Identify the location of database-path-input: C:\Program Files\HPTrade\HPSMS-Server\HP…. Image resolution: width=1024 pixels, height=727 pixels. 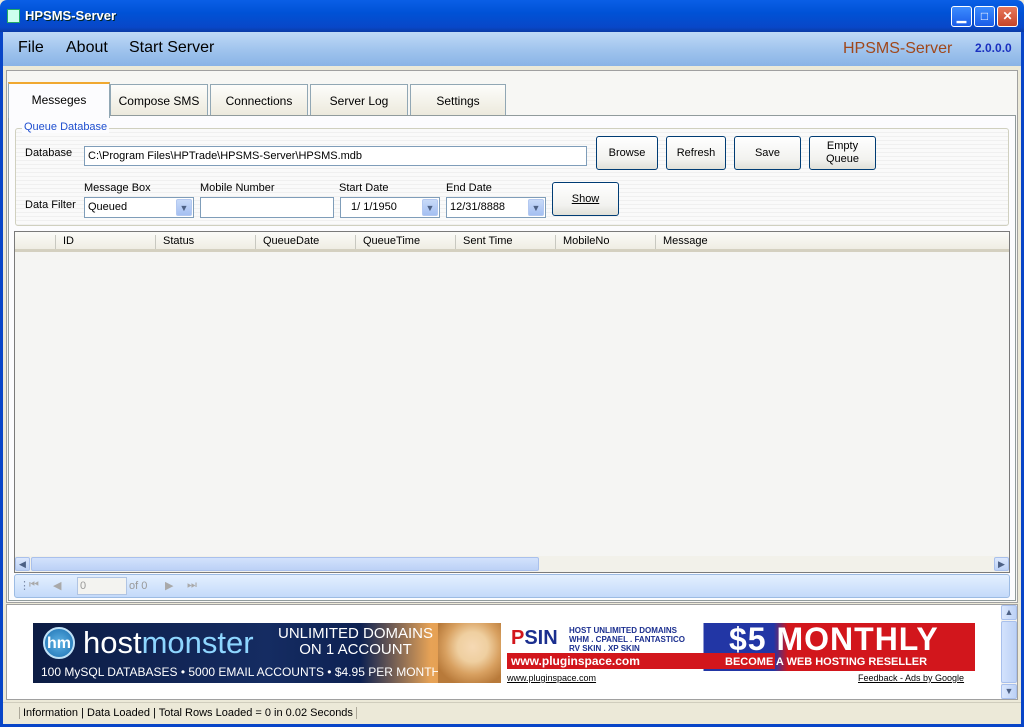
(335, 156).